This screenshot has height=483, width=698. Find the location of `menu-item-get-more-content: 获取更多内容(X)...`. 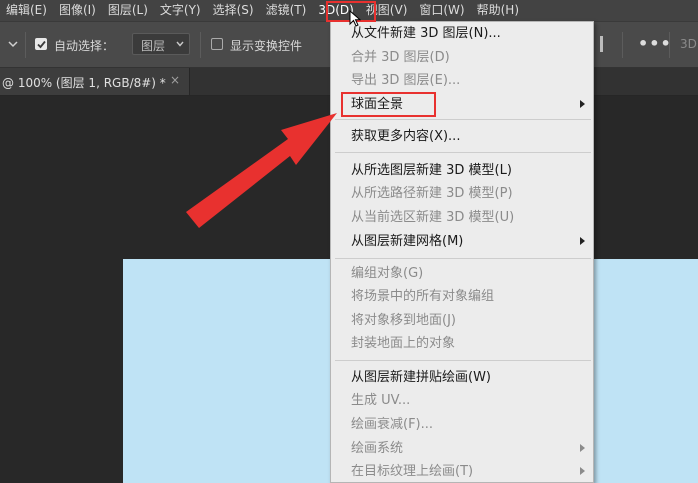

menu-item-get-more-content: 获取更多内容(X)... is located at coordinates (405, 137).